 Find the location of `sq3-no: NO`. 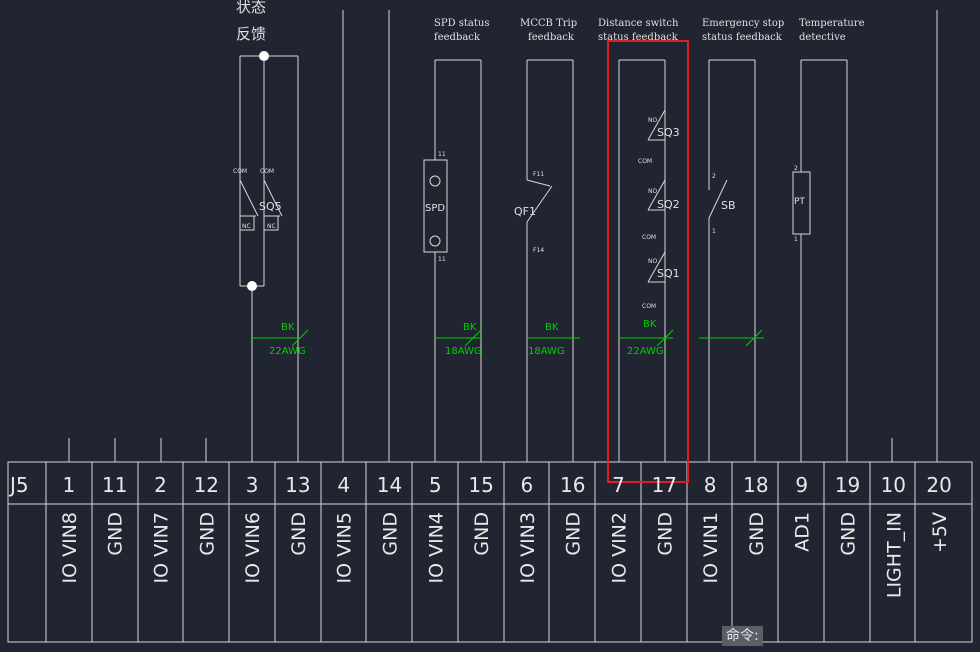

sq3-no: NO is located at coordinates (652, 120).